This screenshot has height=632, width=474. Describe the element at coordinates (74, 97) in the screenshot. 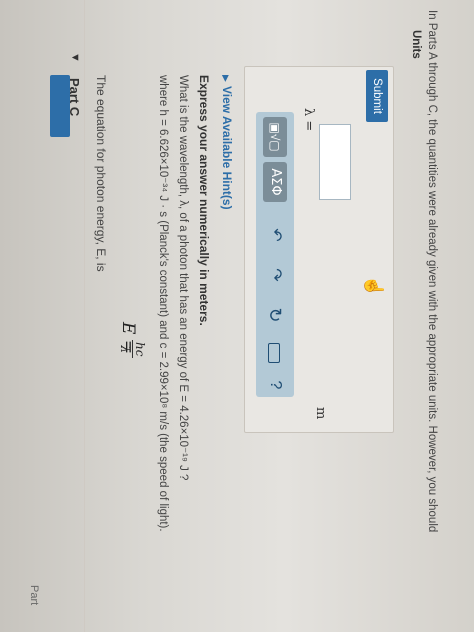

I see `part-title: Part C` at that location.